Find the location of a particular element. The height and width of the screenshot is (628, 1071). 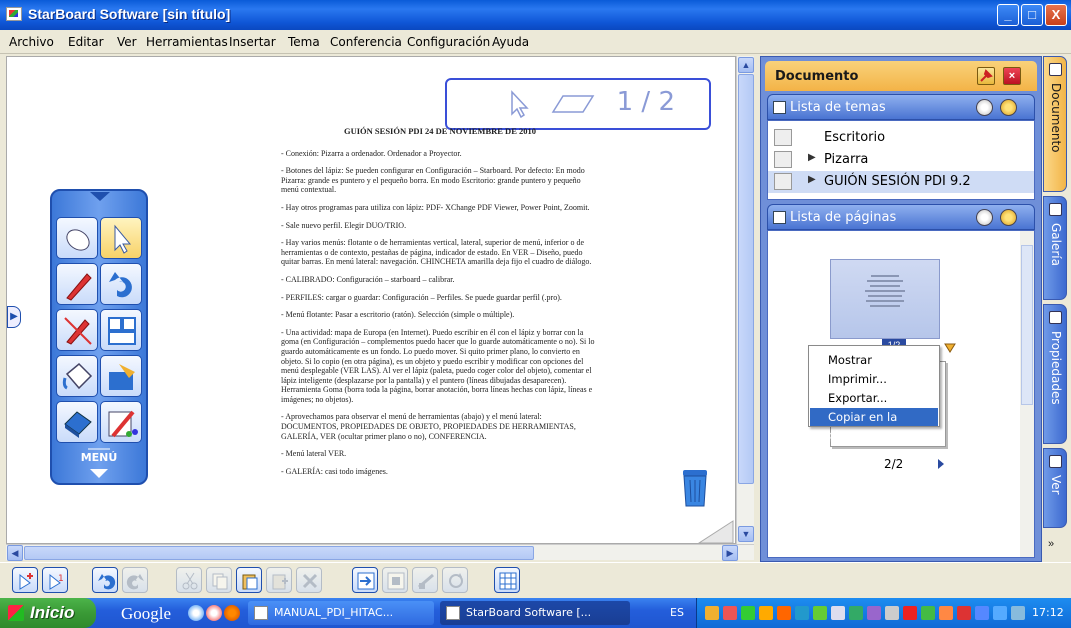

tab-propiedades: Propiedades is located at coordinates (1055, 374).